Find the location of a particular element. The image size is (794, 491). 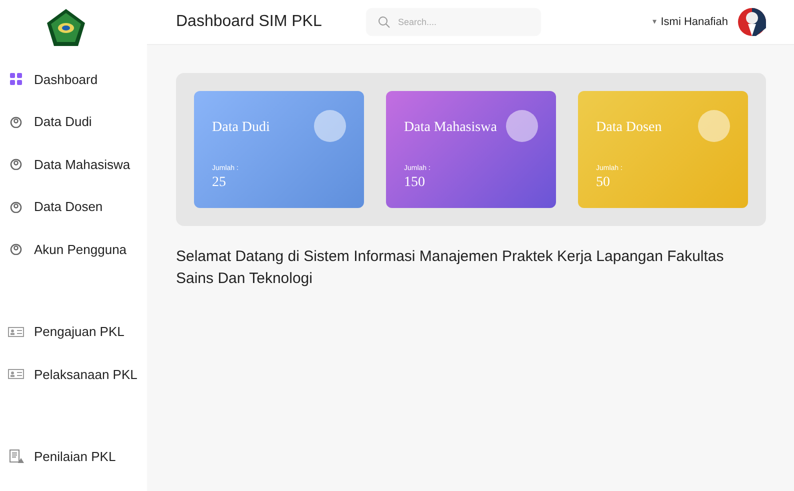

document-icon is located at coordinates (16, 456).